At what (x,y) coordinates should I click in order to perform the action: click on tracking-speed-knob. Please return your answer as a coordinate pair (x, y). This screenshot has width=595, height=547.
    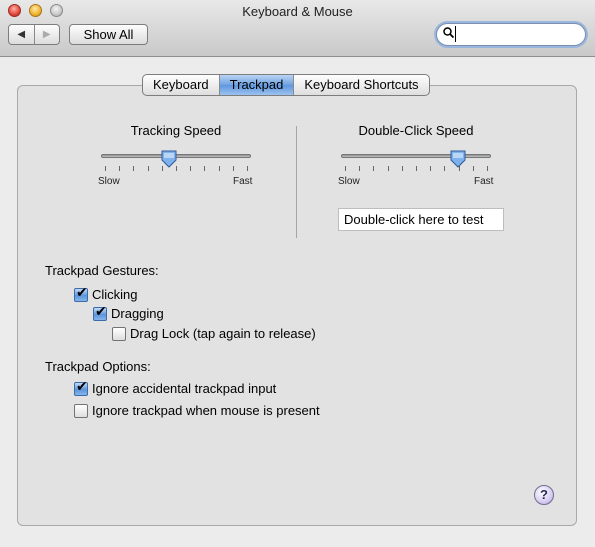
    Looking at the image, I should click on (169, 159).